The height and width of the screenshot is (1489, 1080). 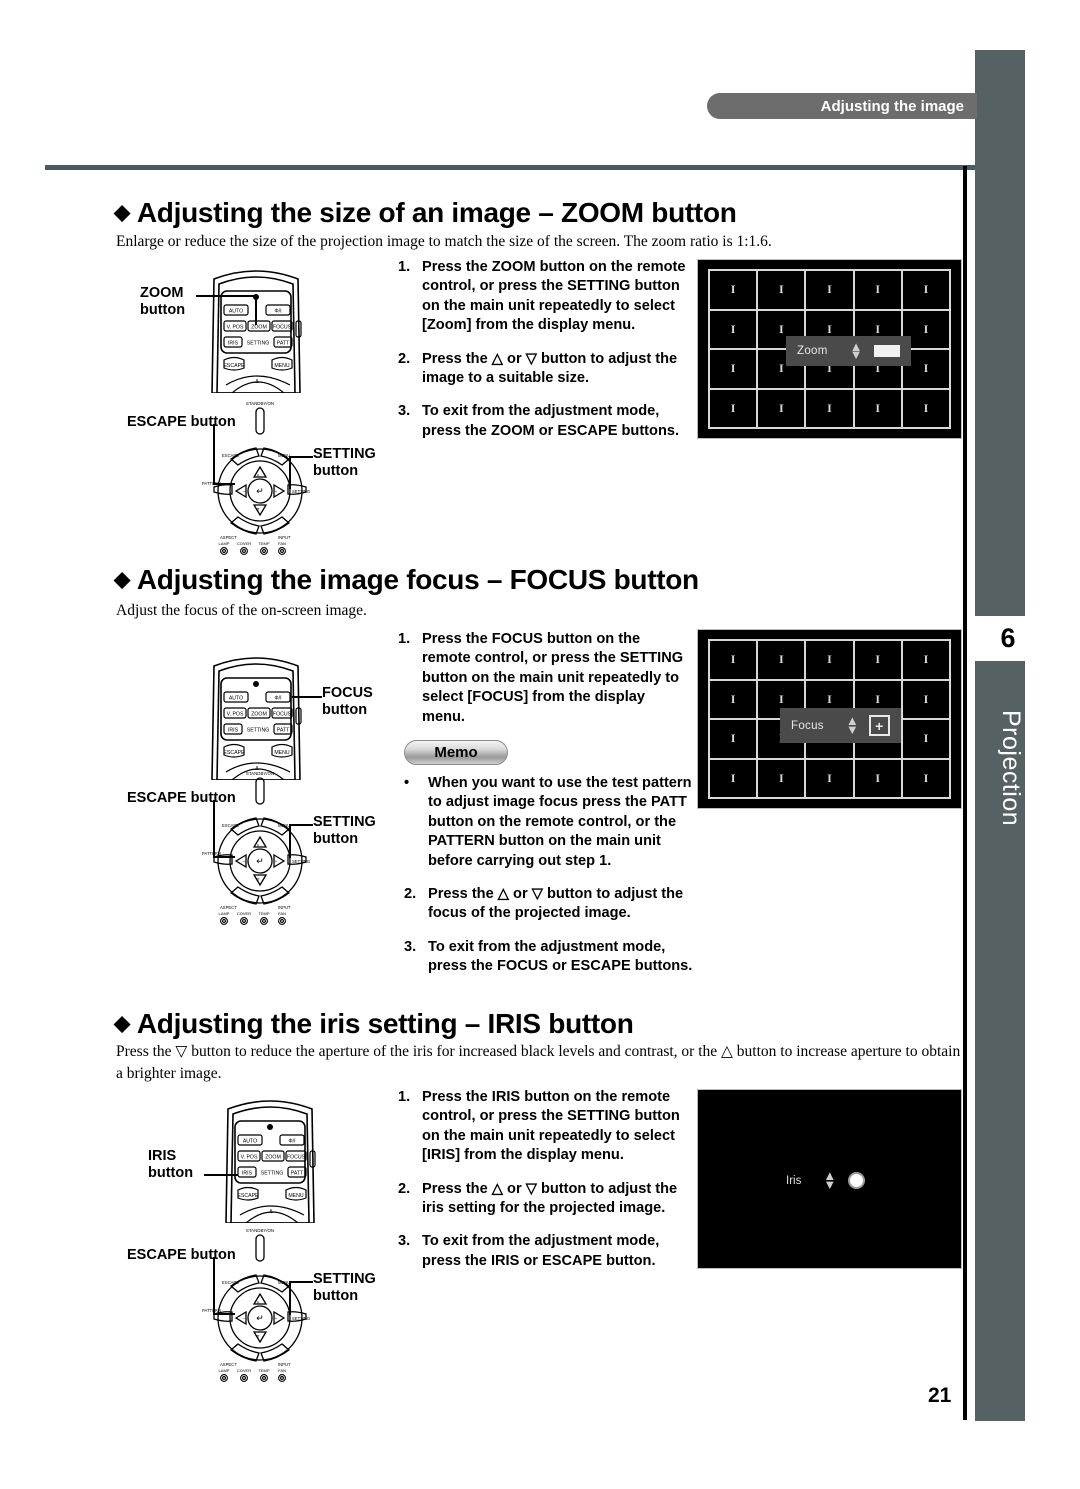 What do you see at coordinates (849, 351) in the screenshot?
I see `osd-zoom: Zoom ▲ ▼` at bounding box center [849, 351].